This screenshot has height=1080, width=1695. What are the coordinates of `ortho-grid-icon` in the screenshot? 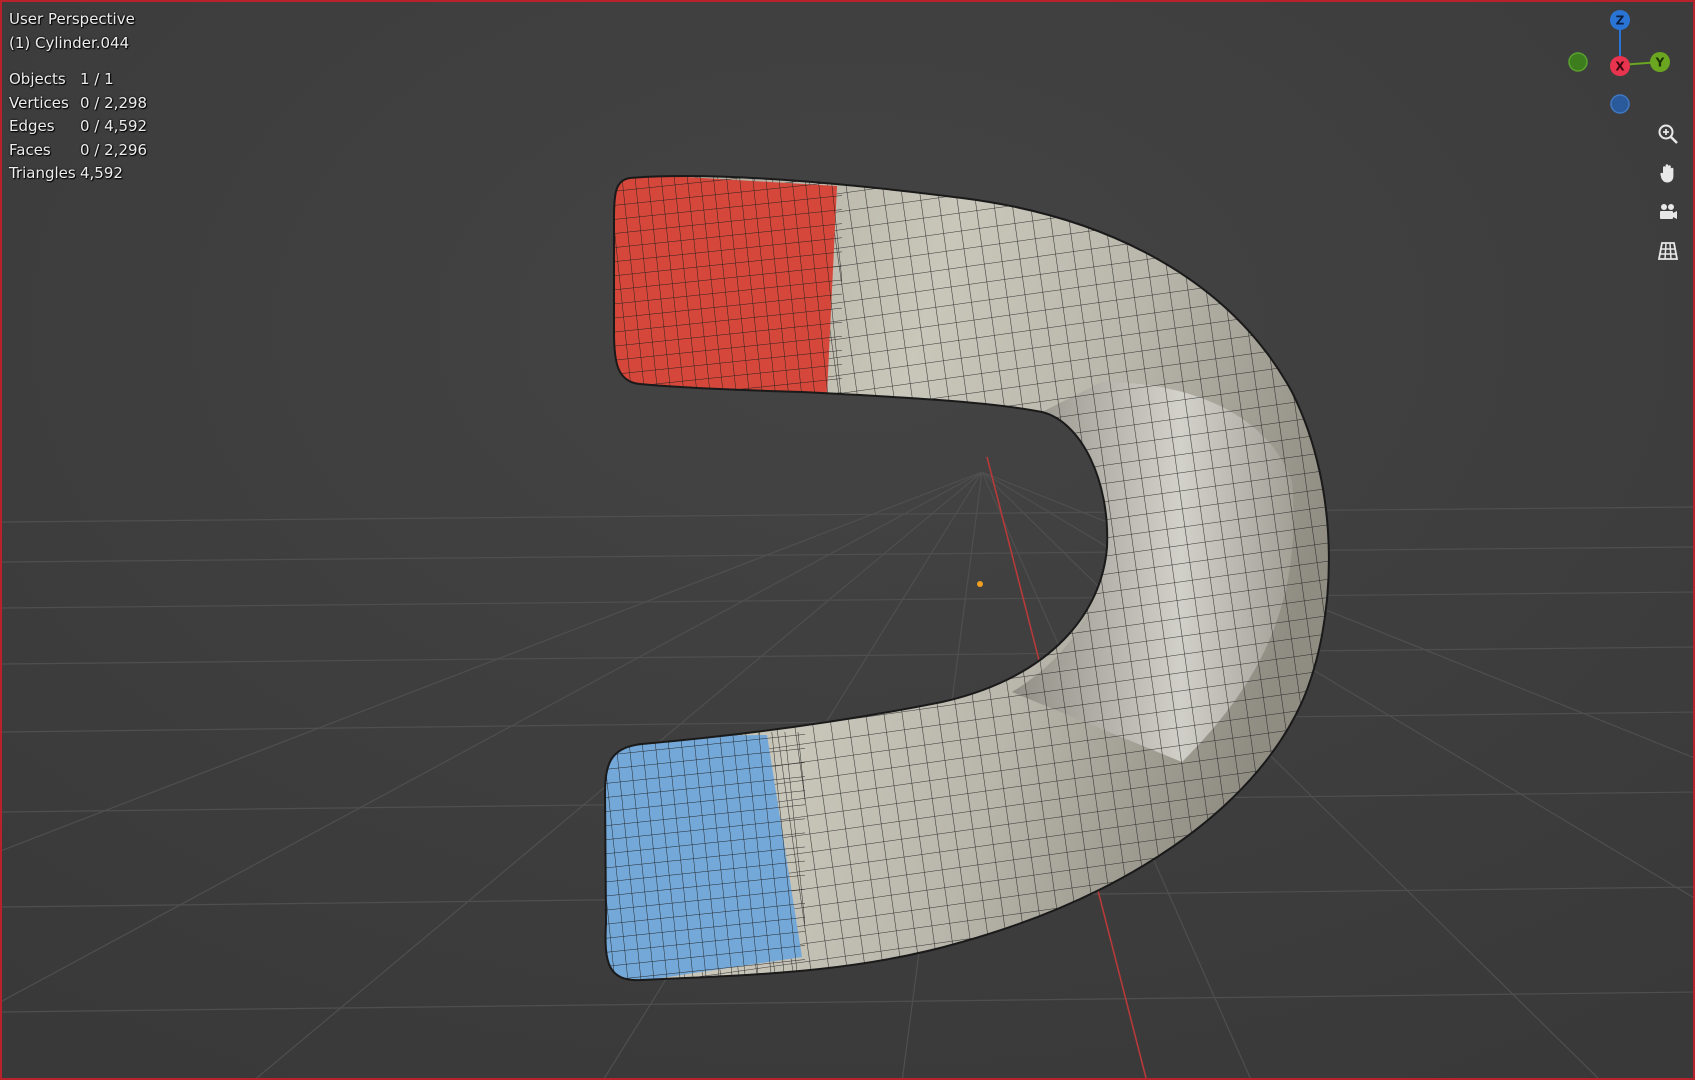 It's located at (1668, 251).